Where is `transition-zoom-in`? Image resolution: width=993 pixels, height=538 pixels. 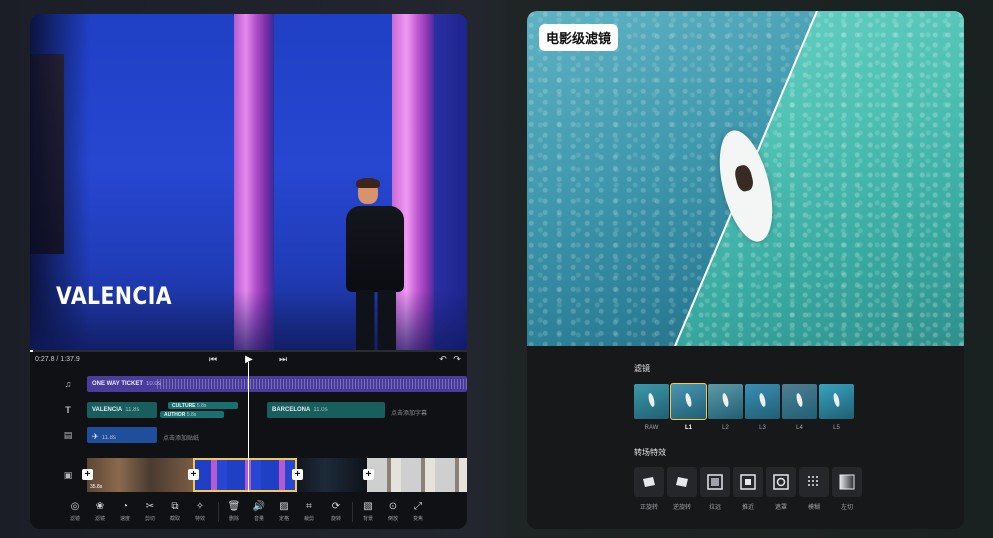 transition-zoom-in is located at coordinates (748, 482).